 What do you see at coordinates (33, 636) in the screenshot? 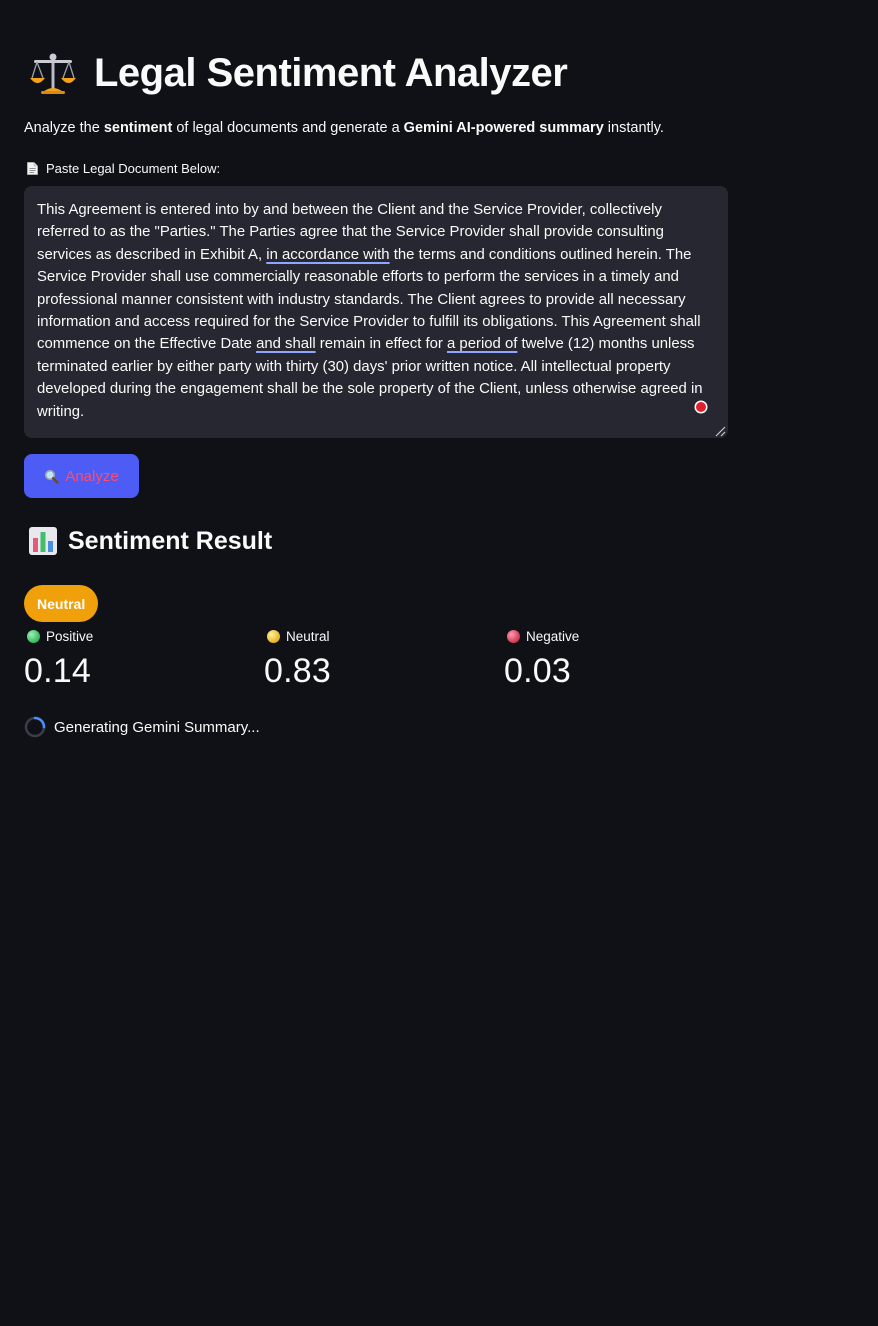
I see `green-circle-icon` at bounding box center [33, 636].